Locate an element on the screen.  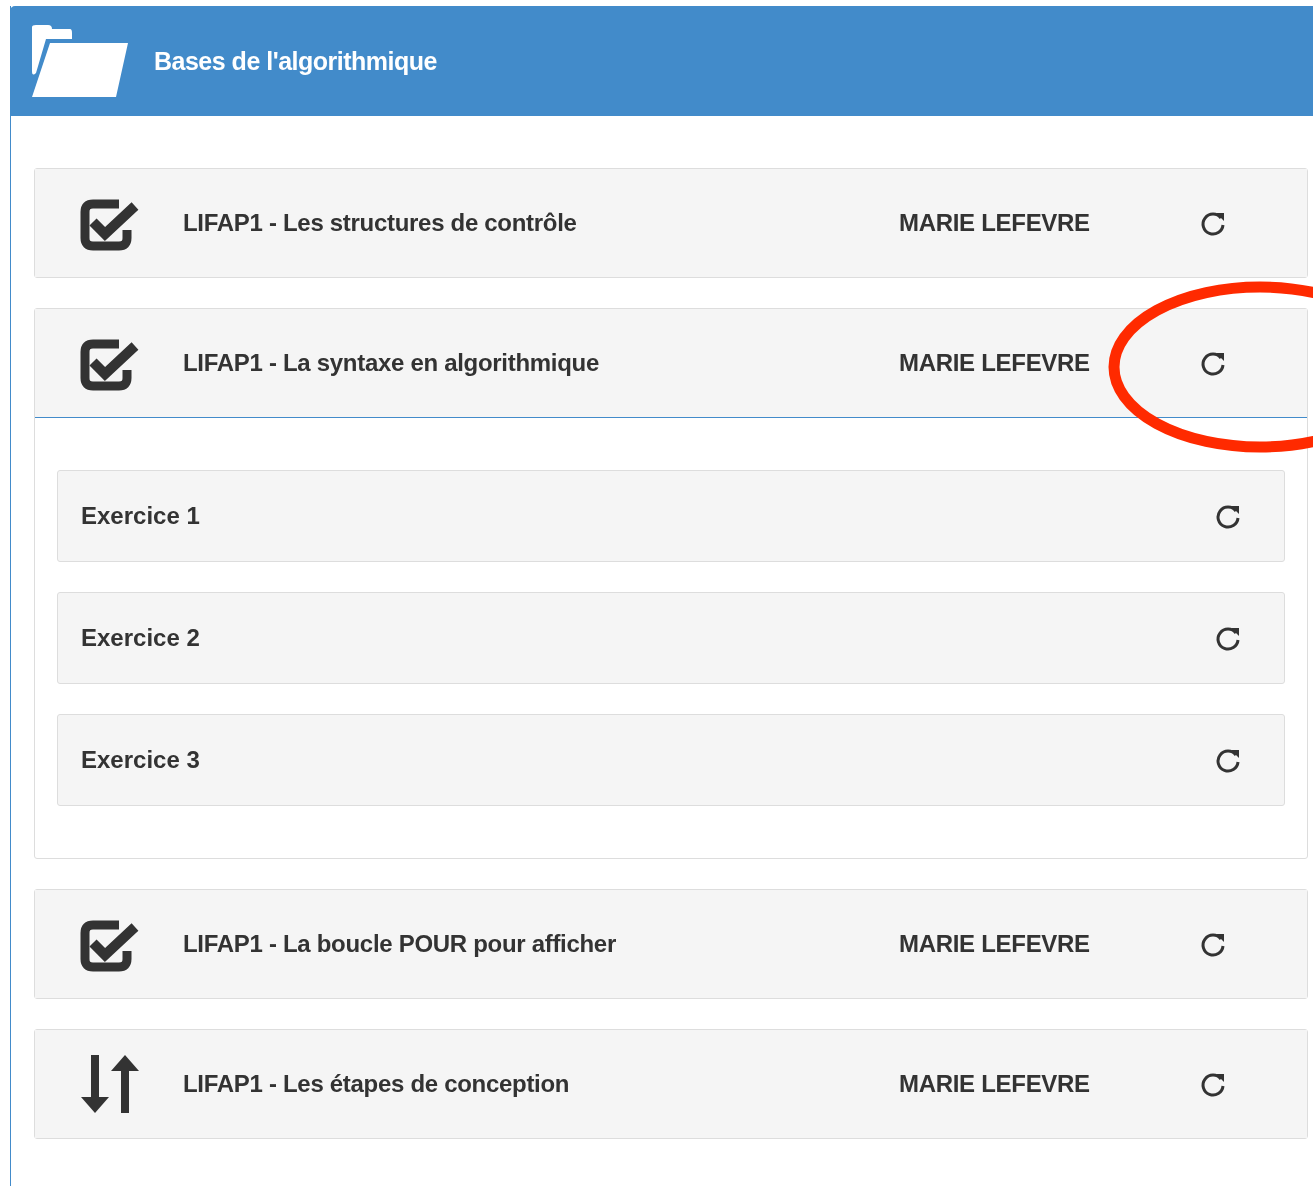
exercise-row: Exercice 1 is located at coordinates (671, 516).